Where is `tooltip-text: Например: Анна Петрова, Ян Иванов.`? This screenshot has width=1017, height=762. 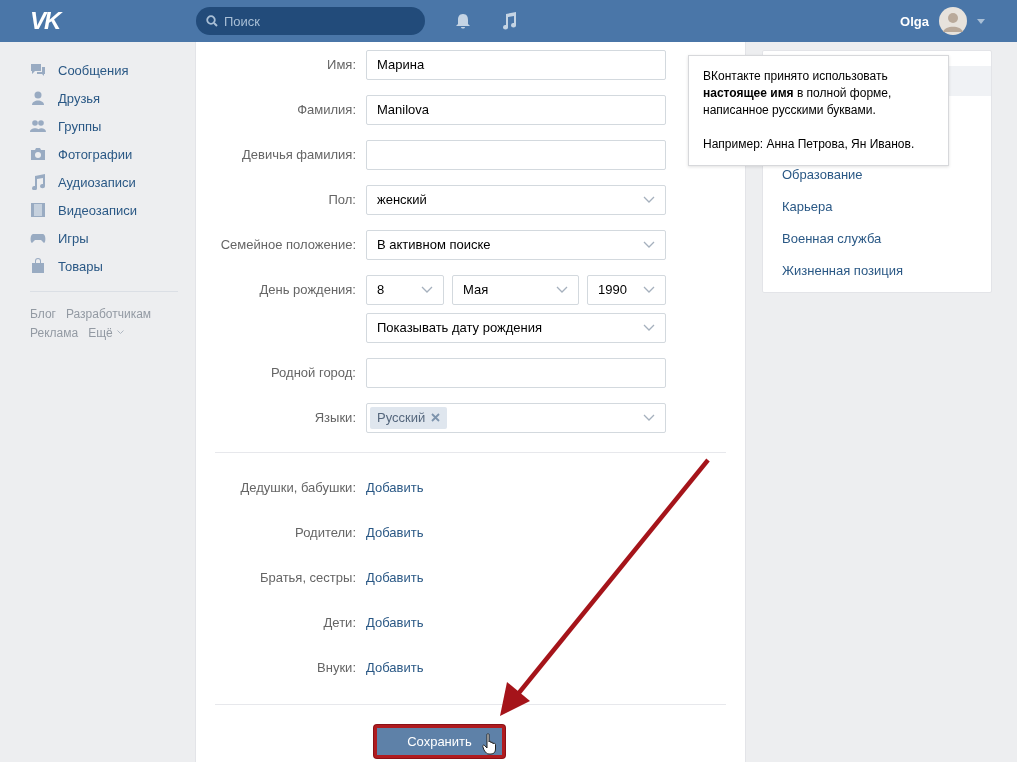
tooltip-text: Например: Анна Петрова, Ян Иванов. is located at coordinates (809, 144).